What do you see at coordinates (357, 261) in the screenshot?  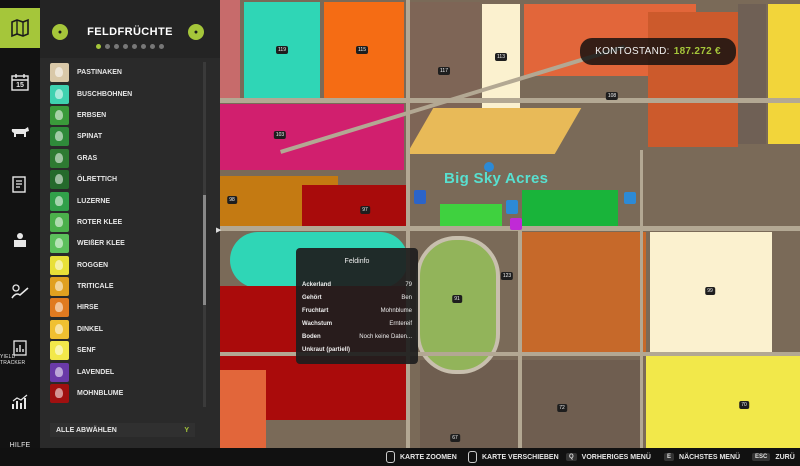 I see `field-info-title: Feldinfo` at bounding box center [357, 261].